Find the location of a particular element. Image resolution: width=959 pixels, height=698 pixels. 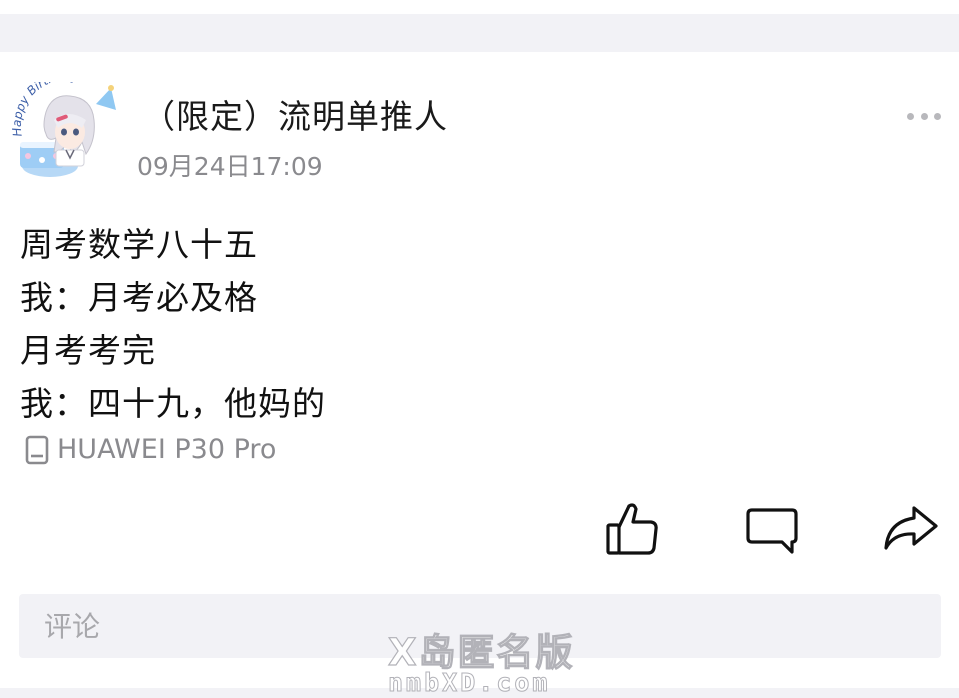

comment-bubble-icon is located at coordinates (772, 531).